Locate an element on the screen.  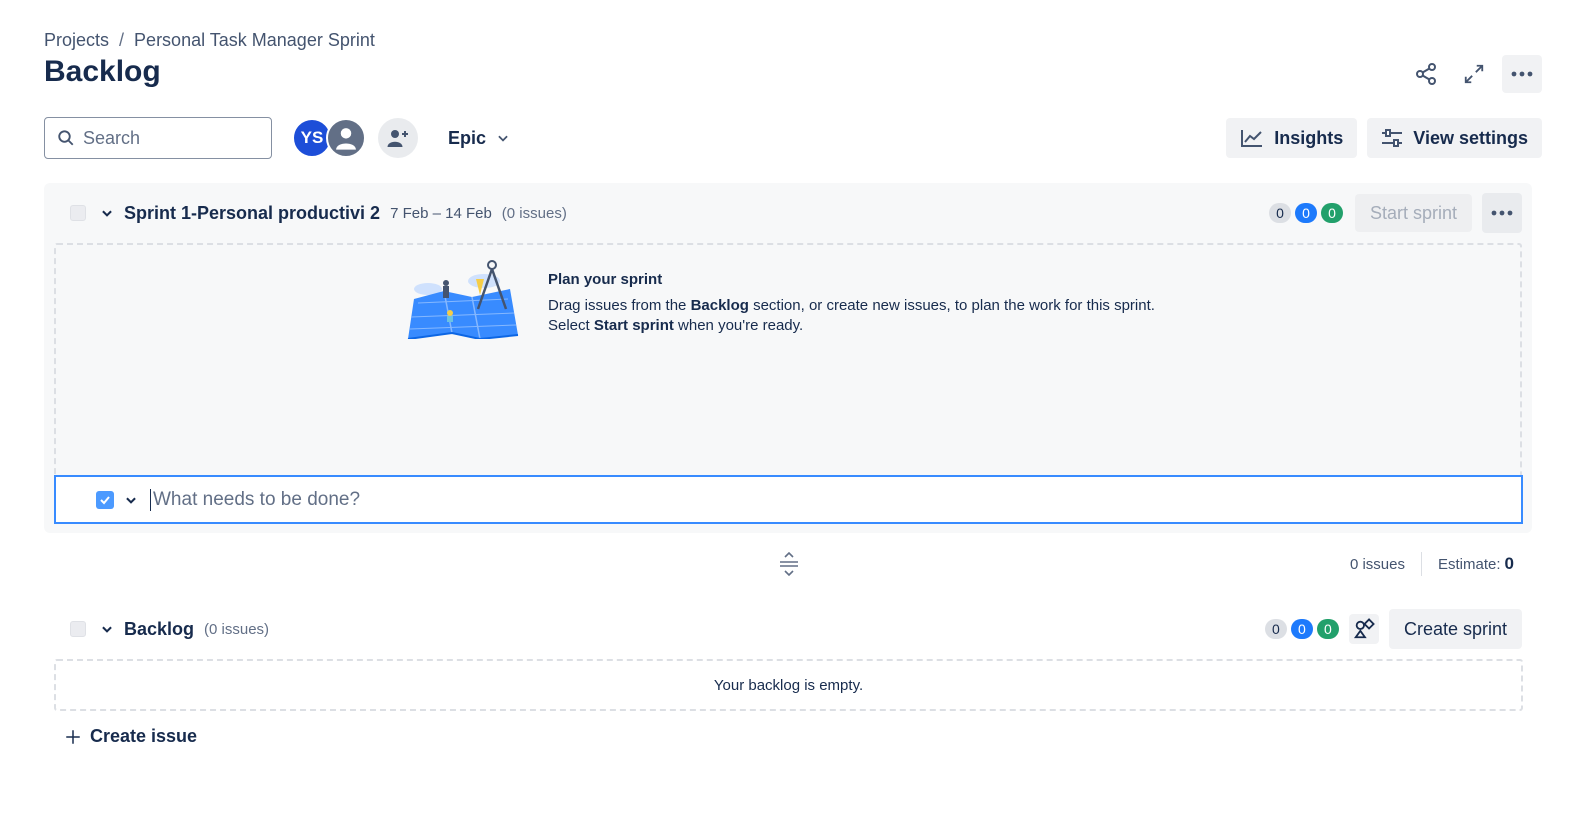
share-icon is located at coordinates (1426, 74).